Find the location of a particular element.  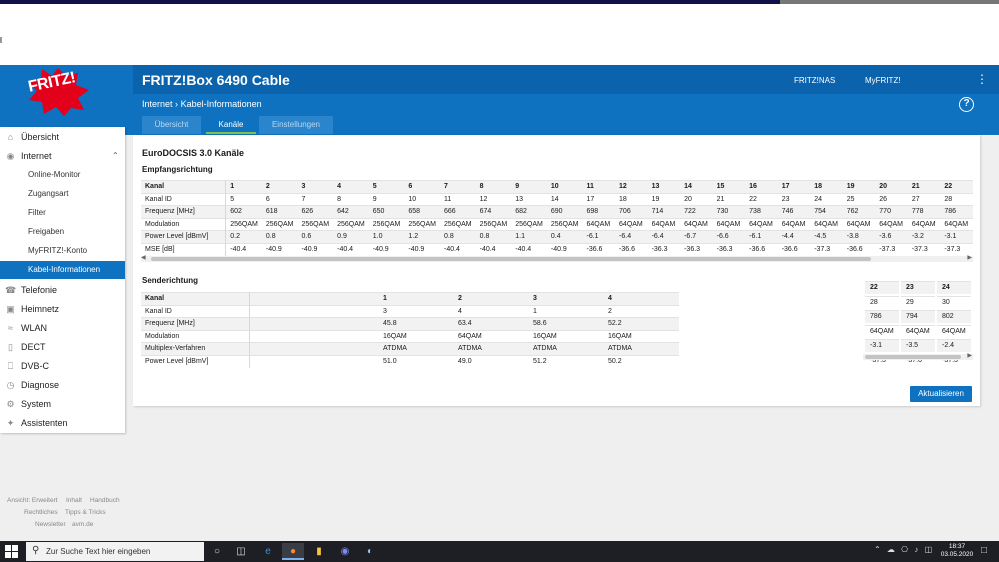

table-cell: 256QAM is located at coordinates (493, 224).